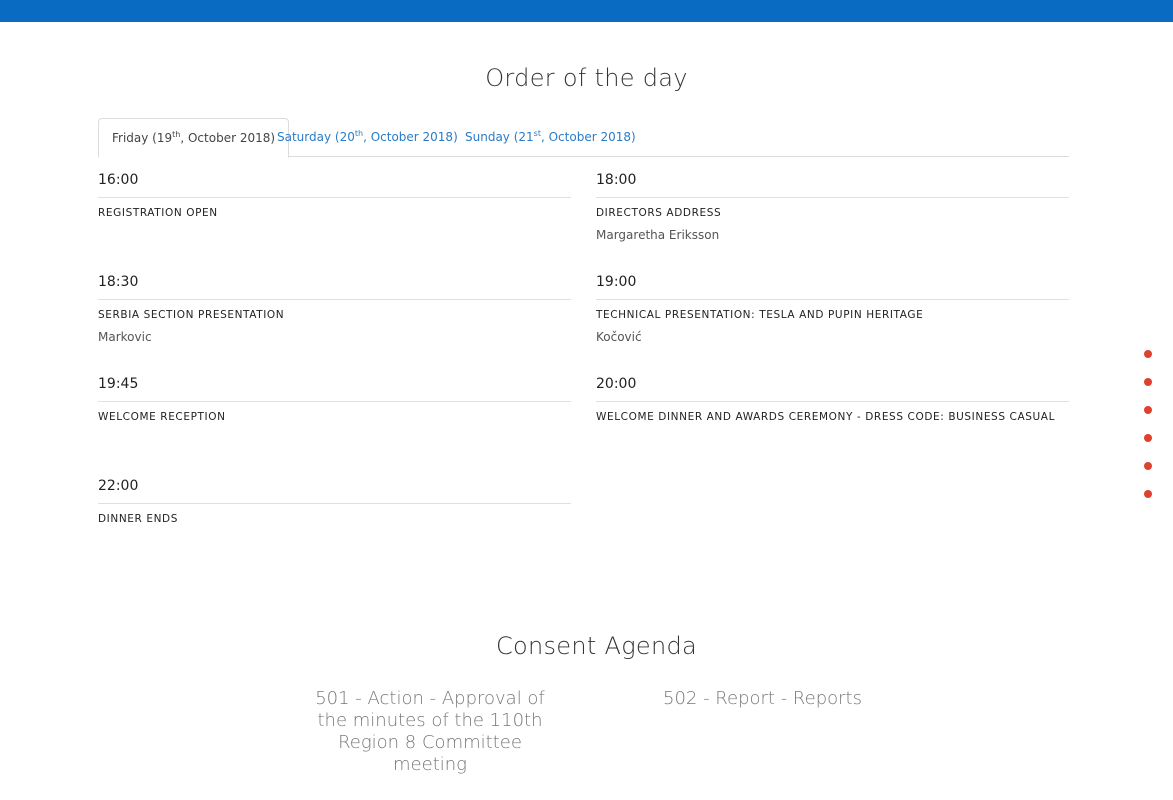  I want to click on top-bar, so click(586, 11).